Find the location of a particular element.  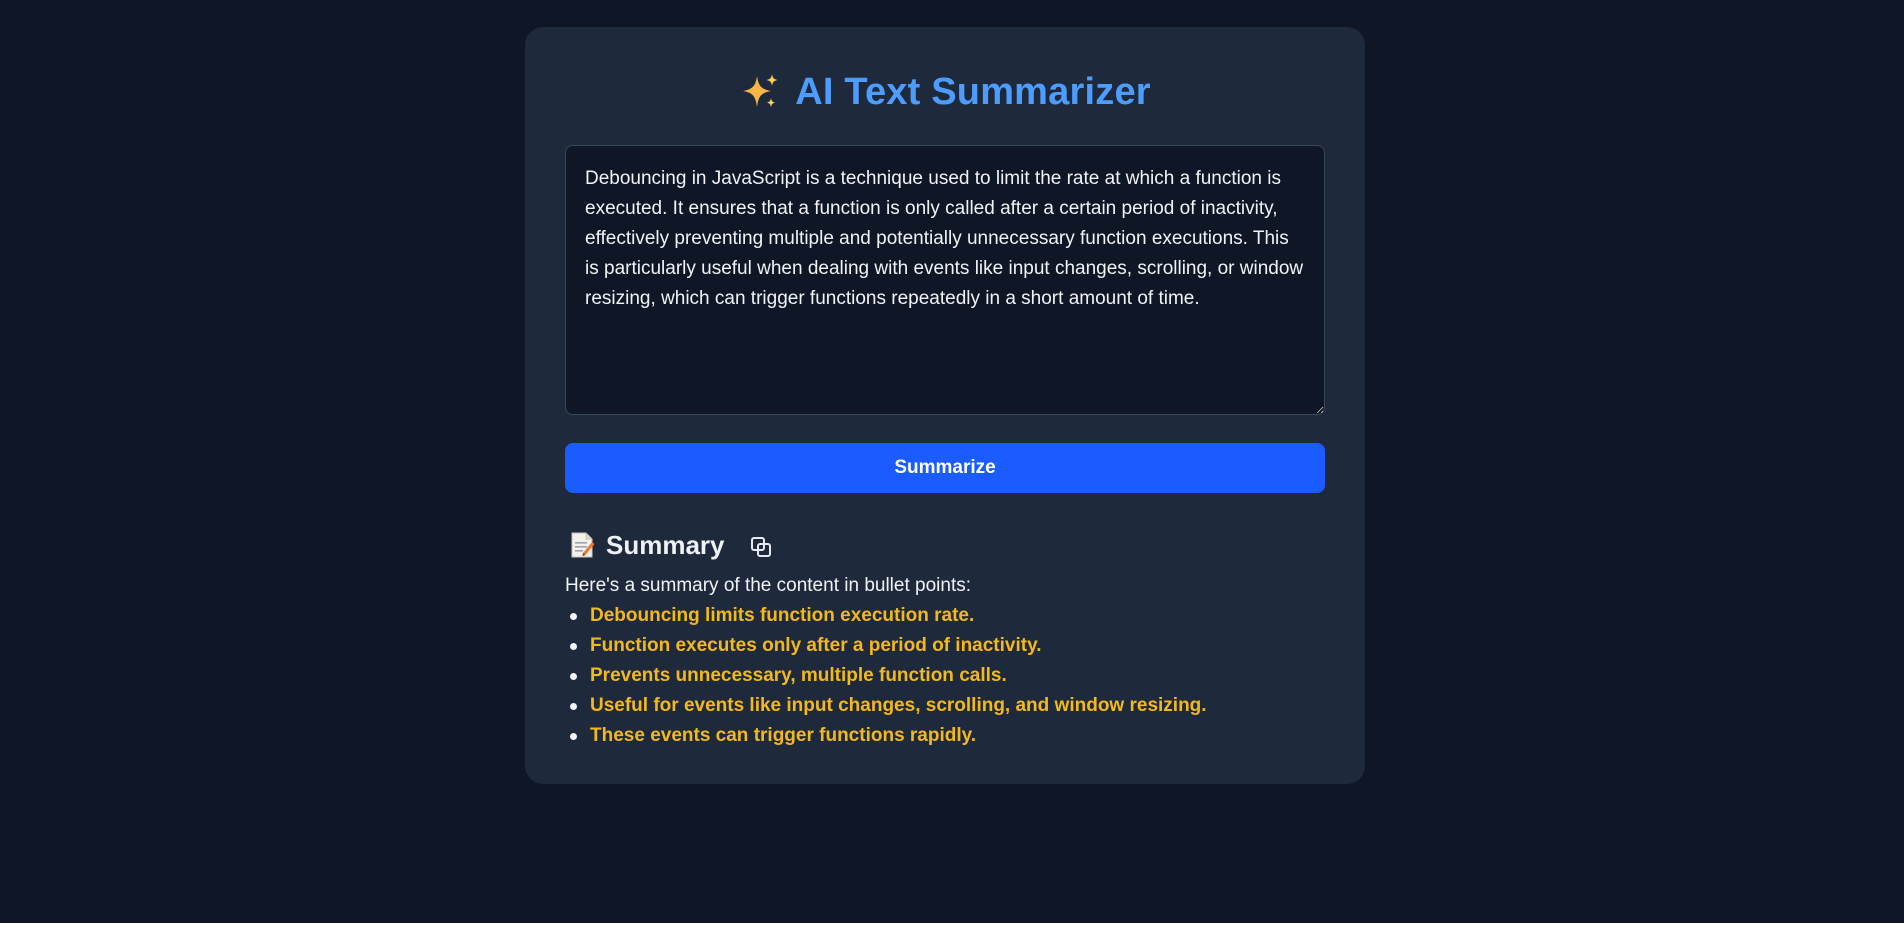

app-header: AI Text Summarizer is located at coordinates (945, 92).